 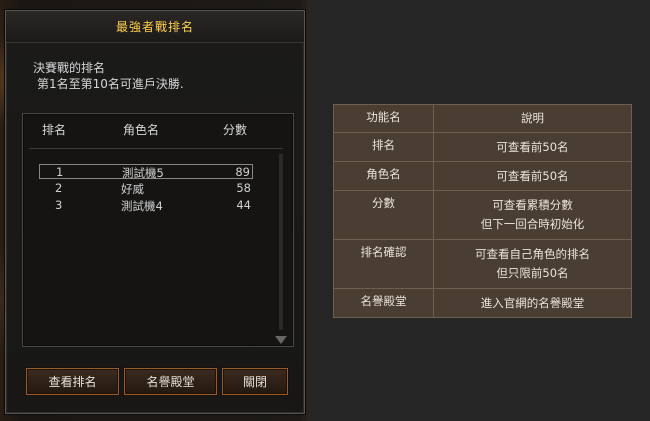 What do you see at coordinates (532, 264) in the screenshot?
I see `info-value: 可查看自己角色的排名 但只限前50名` at bounding box center [532, 264].